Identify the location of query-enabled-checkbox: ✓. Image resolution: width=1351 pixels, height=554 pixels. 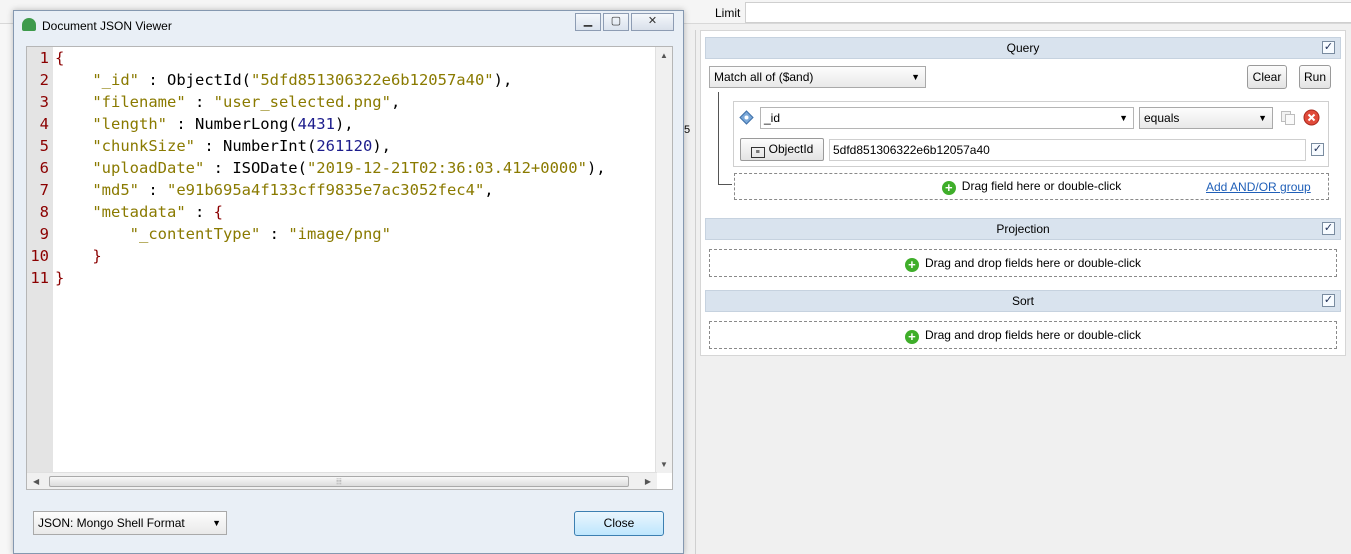
(1328, 47).